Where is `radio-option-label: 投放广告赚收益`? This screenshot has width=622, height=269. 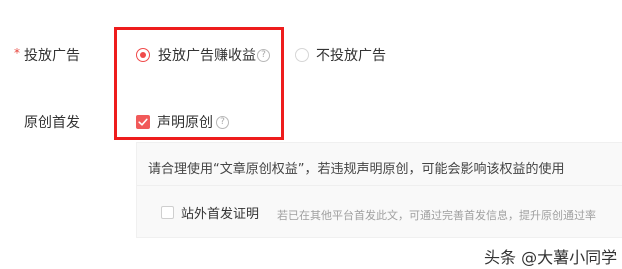 radio-option-label: 投放广告赚收益 is located at coordinates (207, 56).